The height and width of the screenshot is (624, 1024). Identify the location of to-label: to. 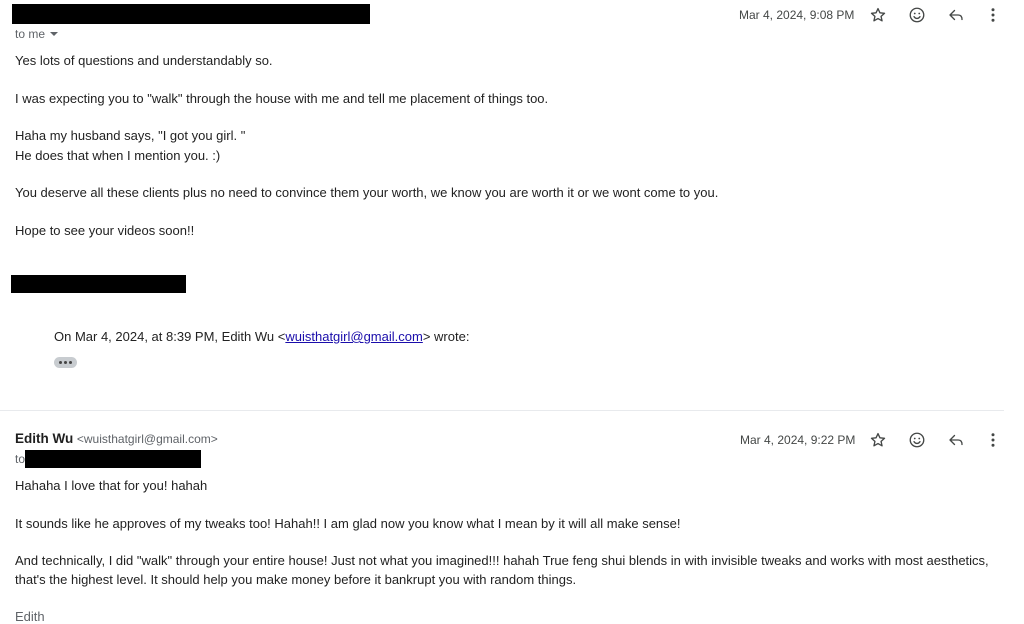
(20, 459).